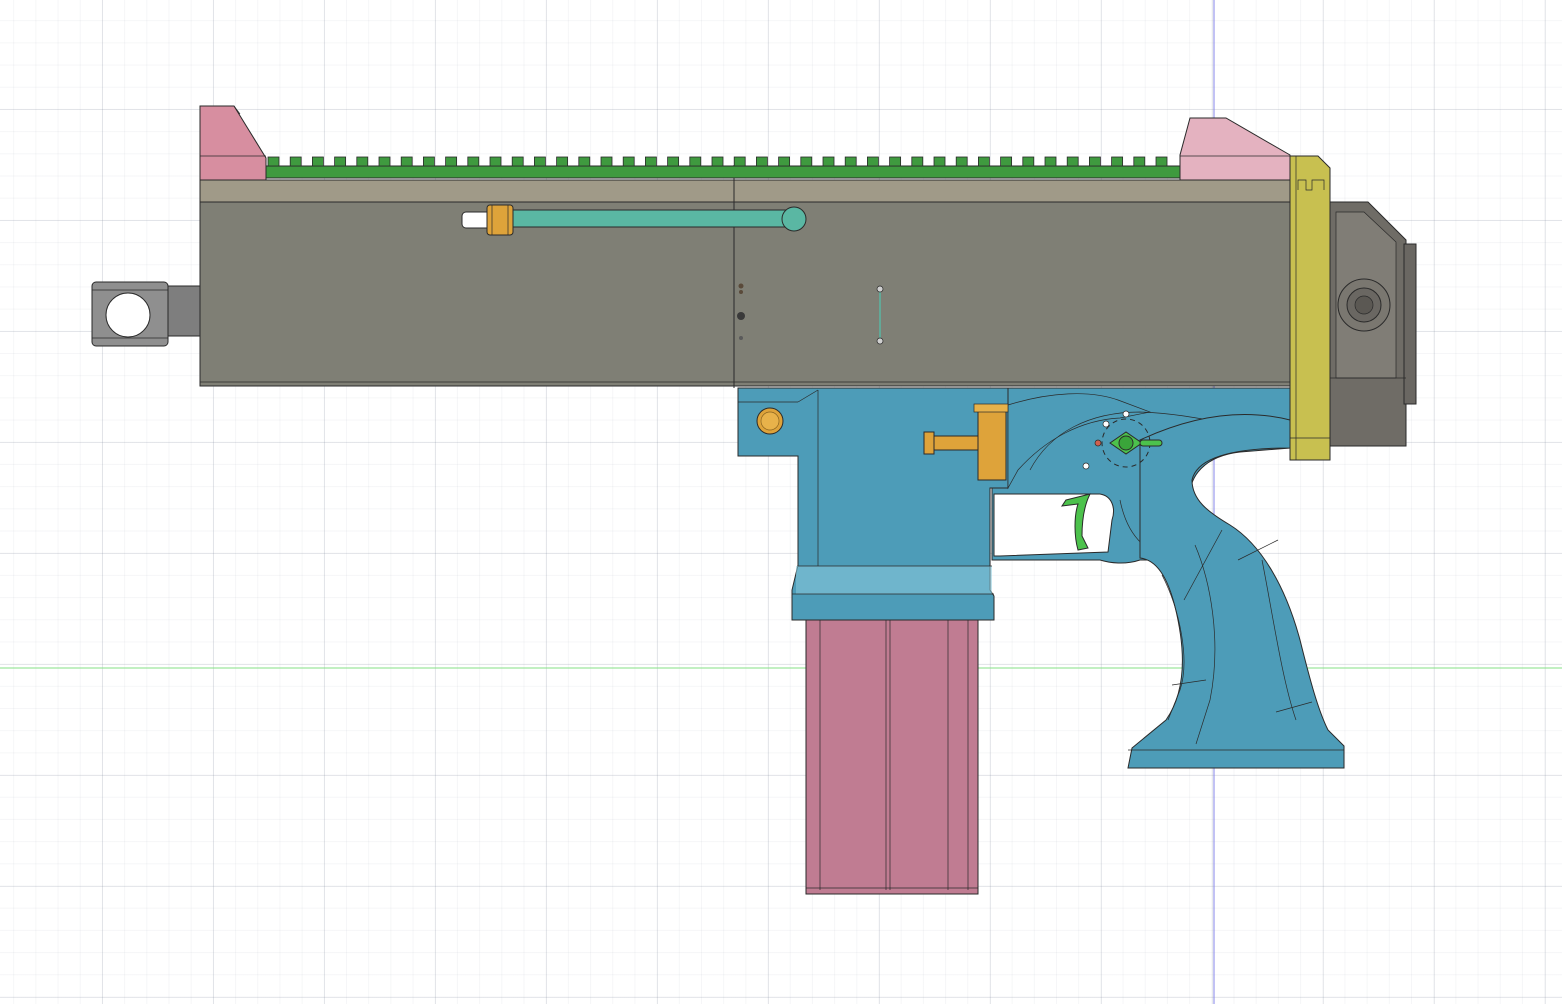 This screenshot has height=1004, width=1562. I want to click on muzzle-device, so click(146, 314).